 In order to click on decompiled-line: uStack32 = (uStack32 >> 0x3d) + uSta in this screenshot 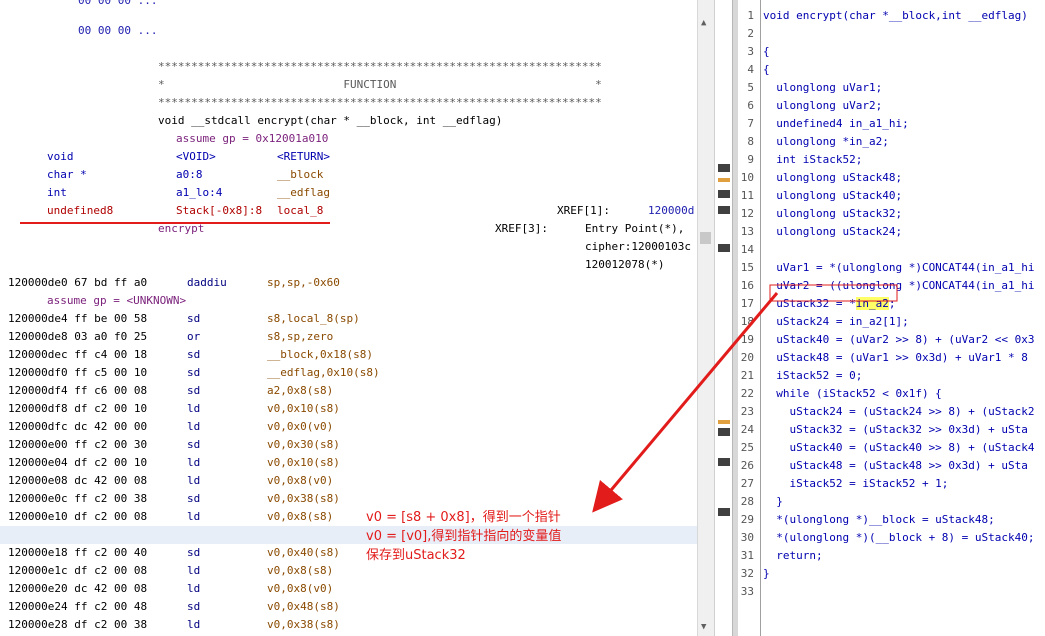, I will do `click(895, 430)`.